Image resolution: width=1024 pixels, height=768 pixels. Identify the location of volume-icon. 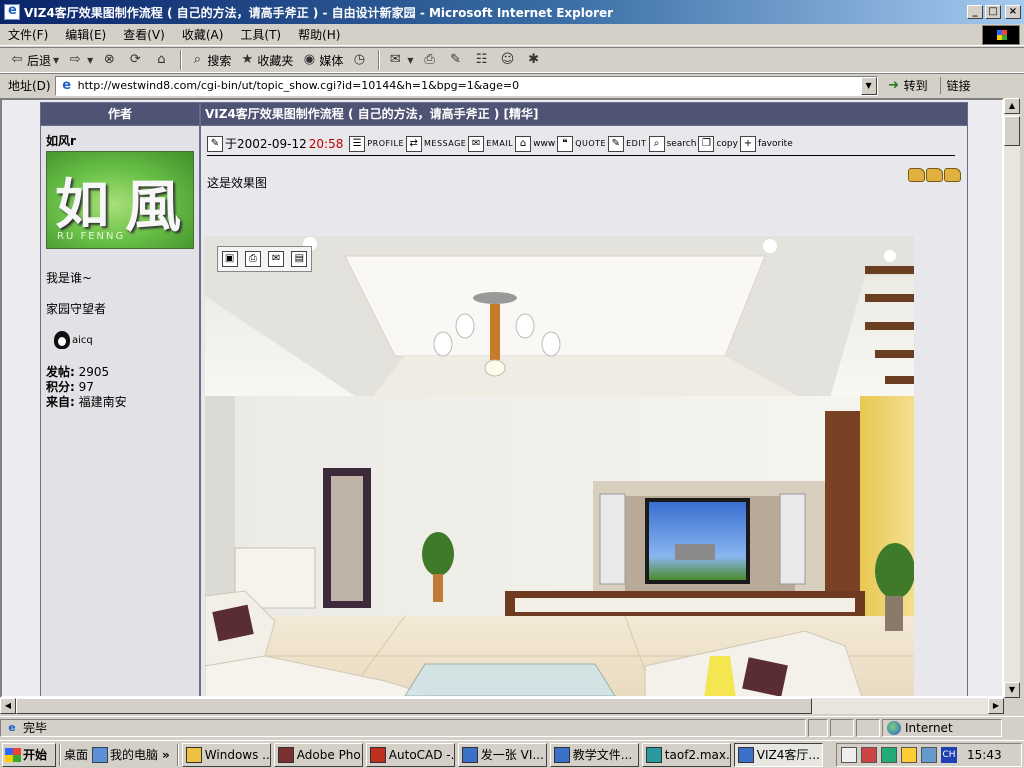
(849, 755).